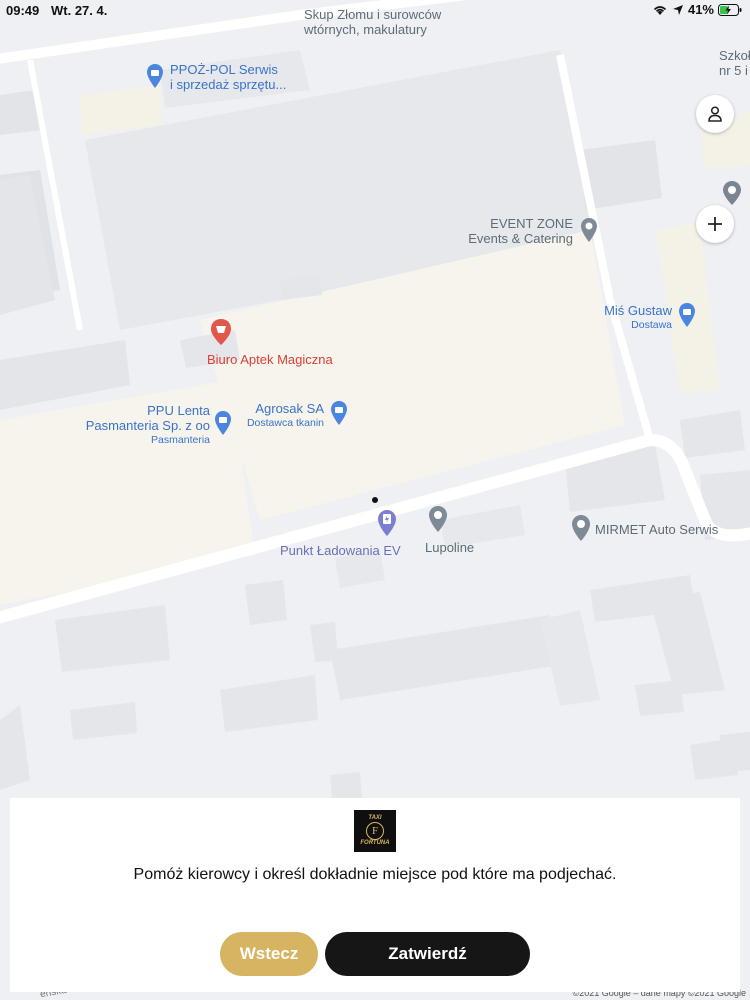  What do you see at coordinates (511, 231) in the screenshot?
I see `poi-event-zone: EVENT ZONE Events & Catering` at bounding box center [511, 231].